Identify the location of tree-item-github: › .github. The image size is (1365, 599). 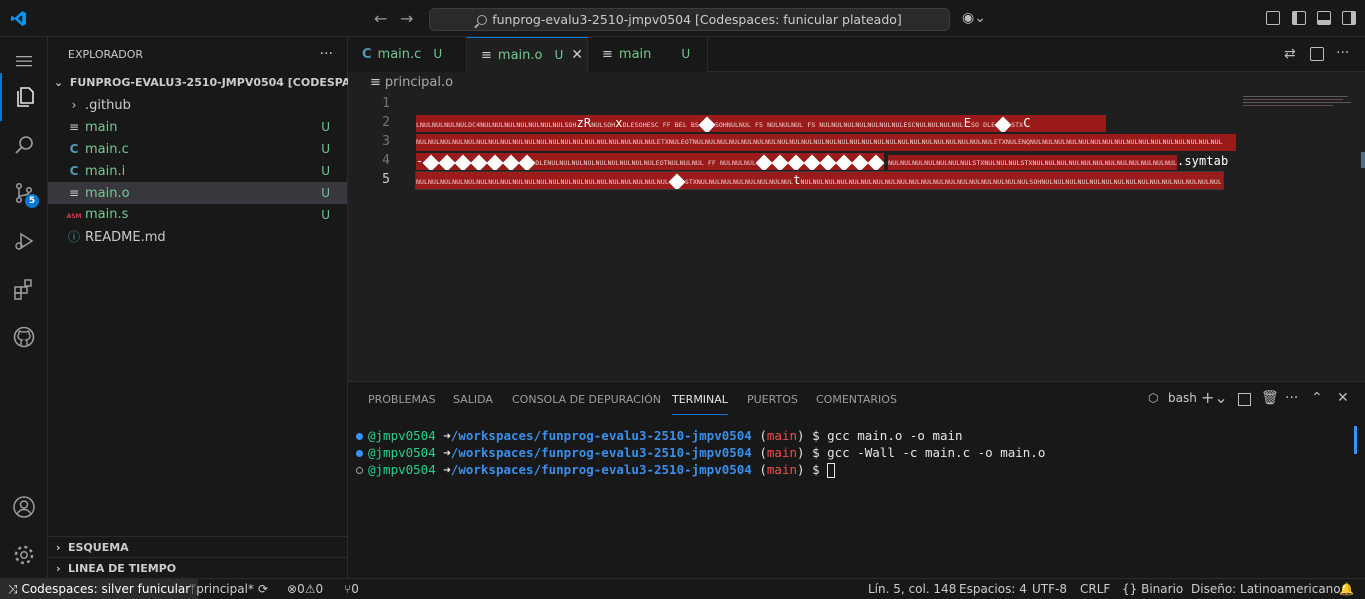
(197, 105).